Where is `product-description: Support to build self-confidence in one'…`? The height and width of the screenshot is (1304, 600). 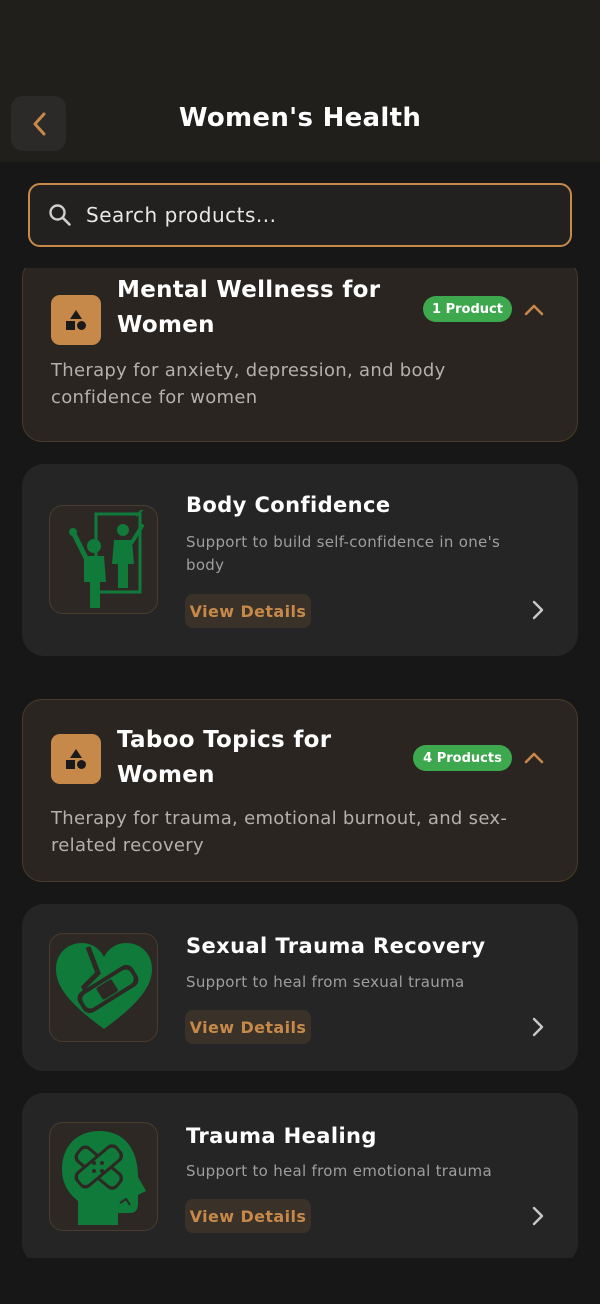 product-description: Support to build self-confidence in one'… is located at coordinates (343, 553).